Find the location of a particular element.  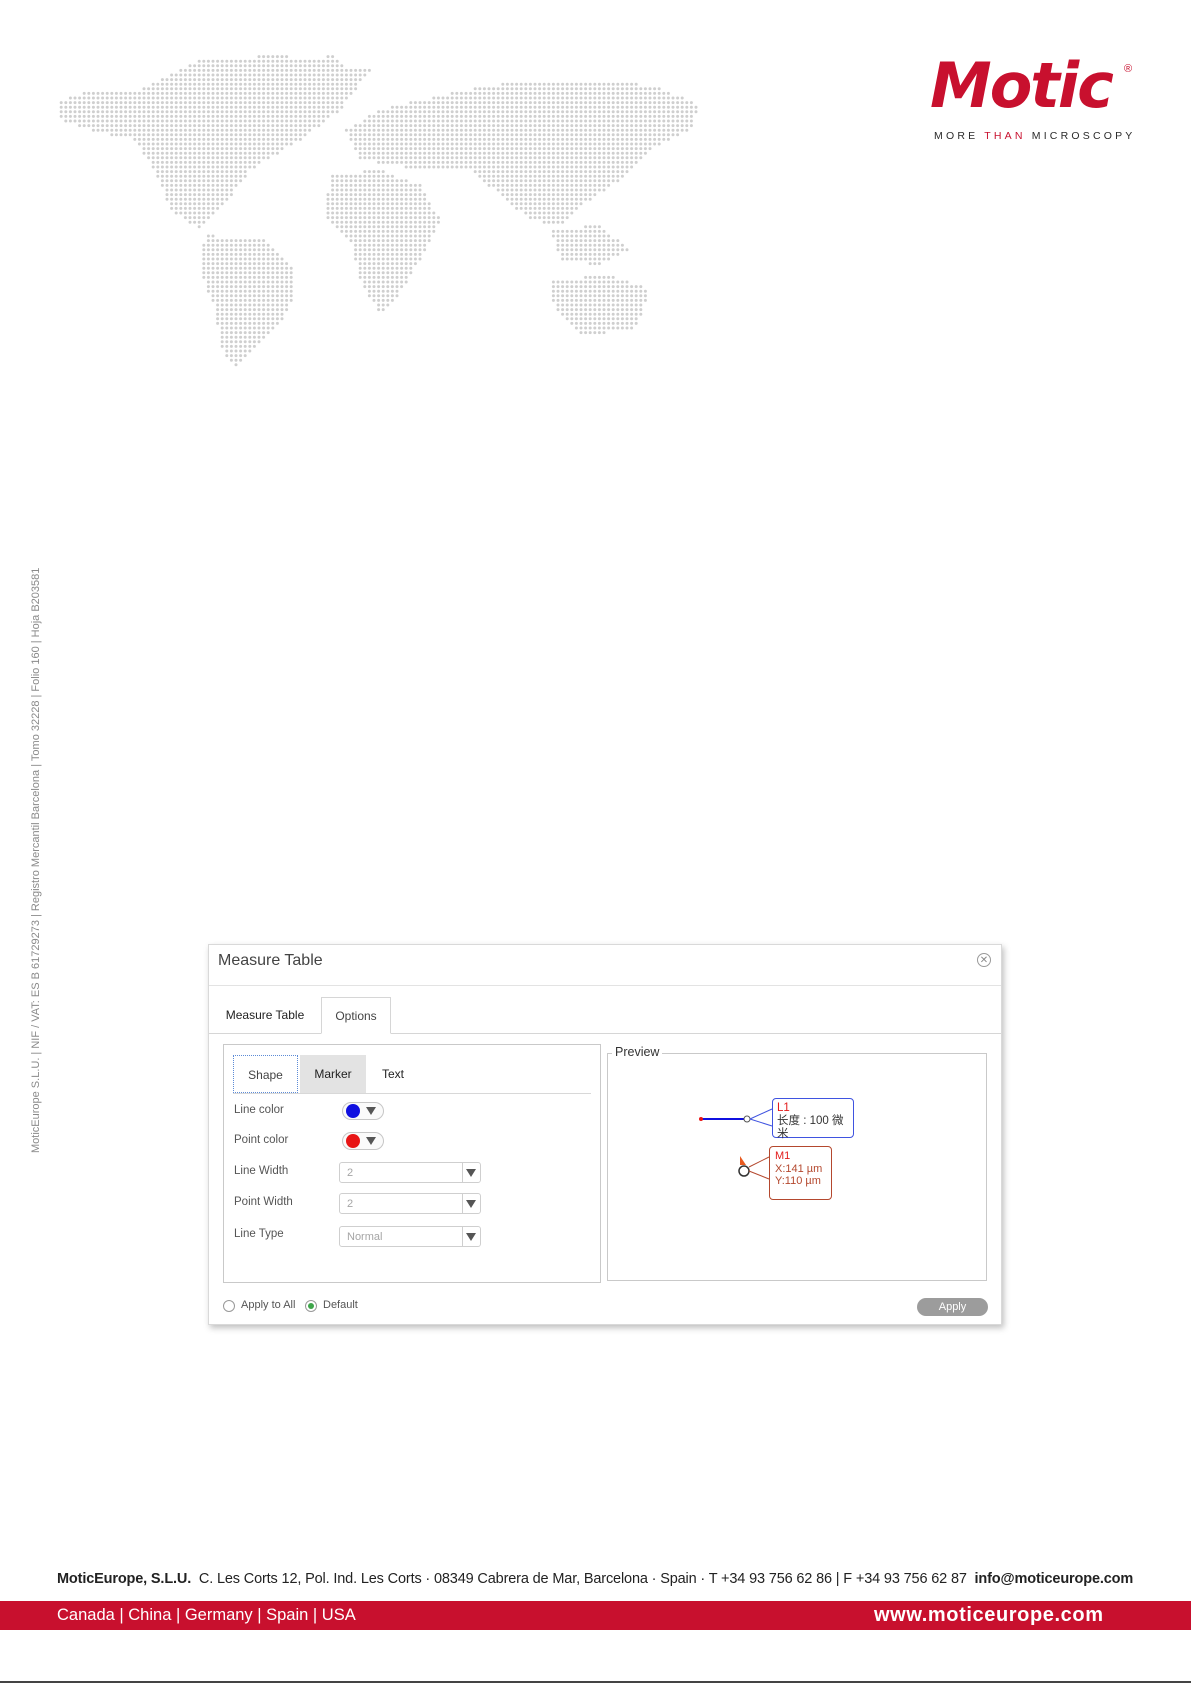

apply-button: Apply is located at coordinates (952, 1307).